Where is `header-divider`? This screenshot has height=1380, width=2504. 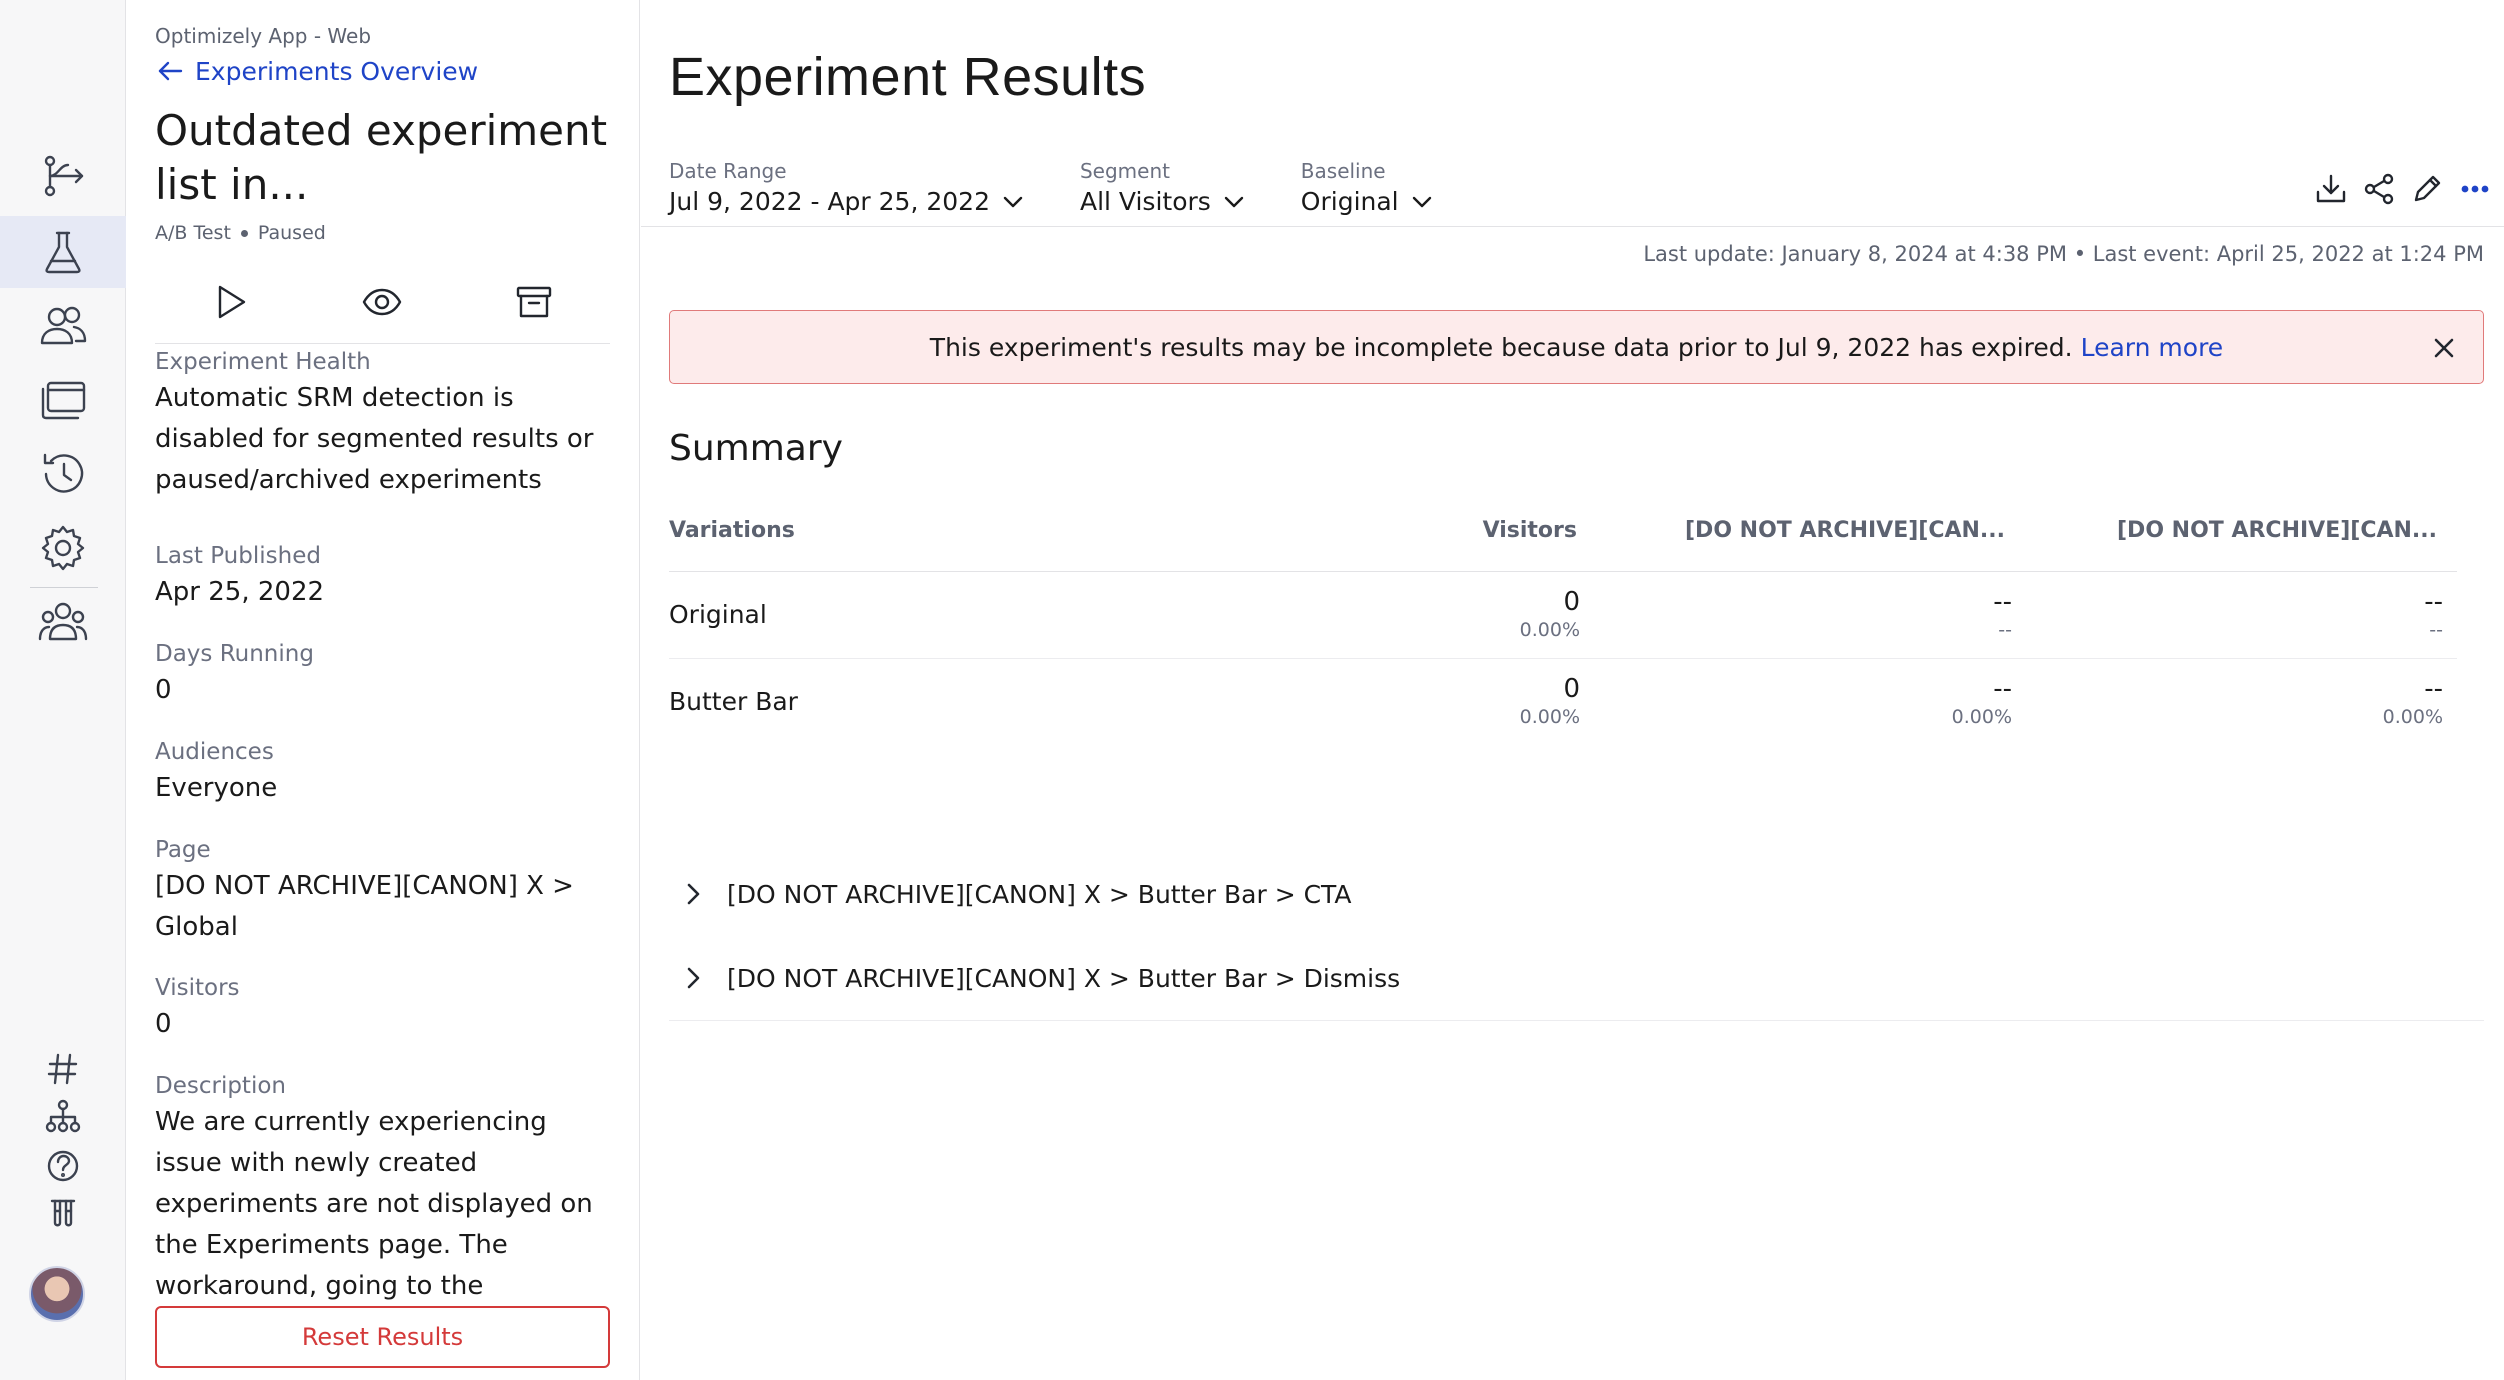 header-divider is located at coordinates (1572, 226).